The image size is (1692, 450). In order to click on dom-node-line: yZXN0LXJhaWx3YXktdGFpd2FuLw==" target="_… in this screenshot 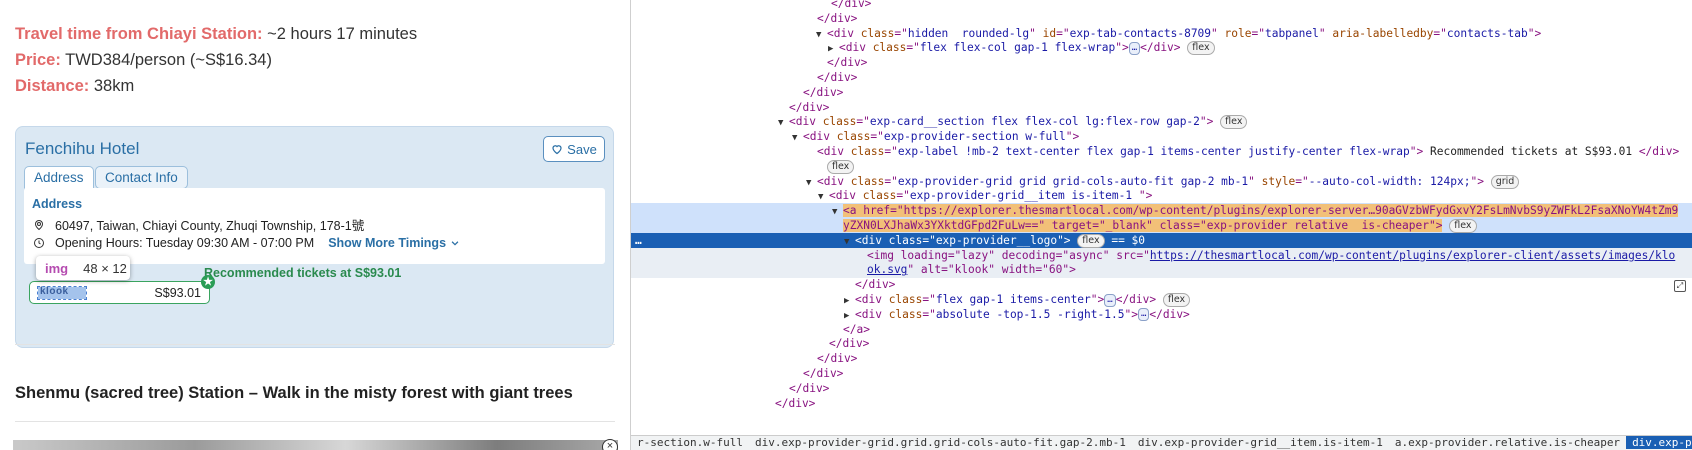, I will do `click(1161, 226)`.